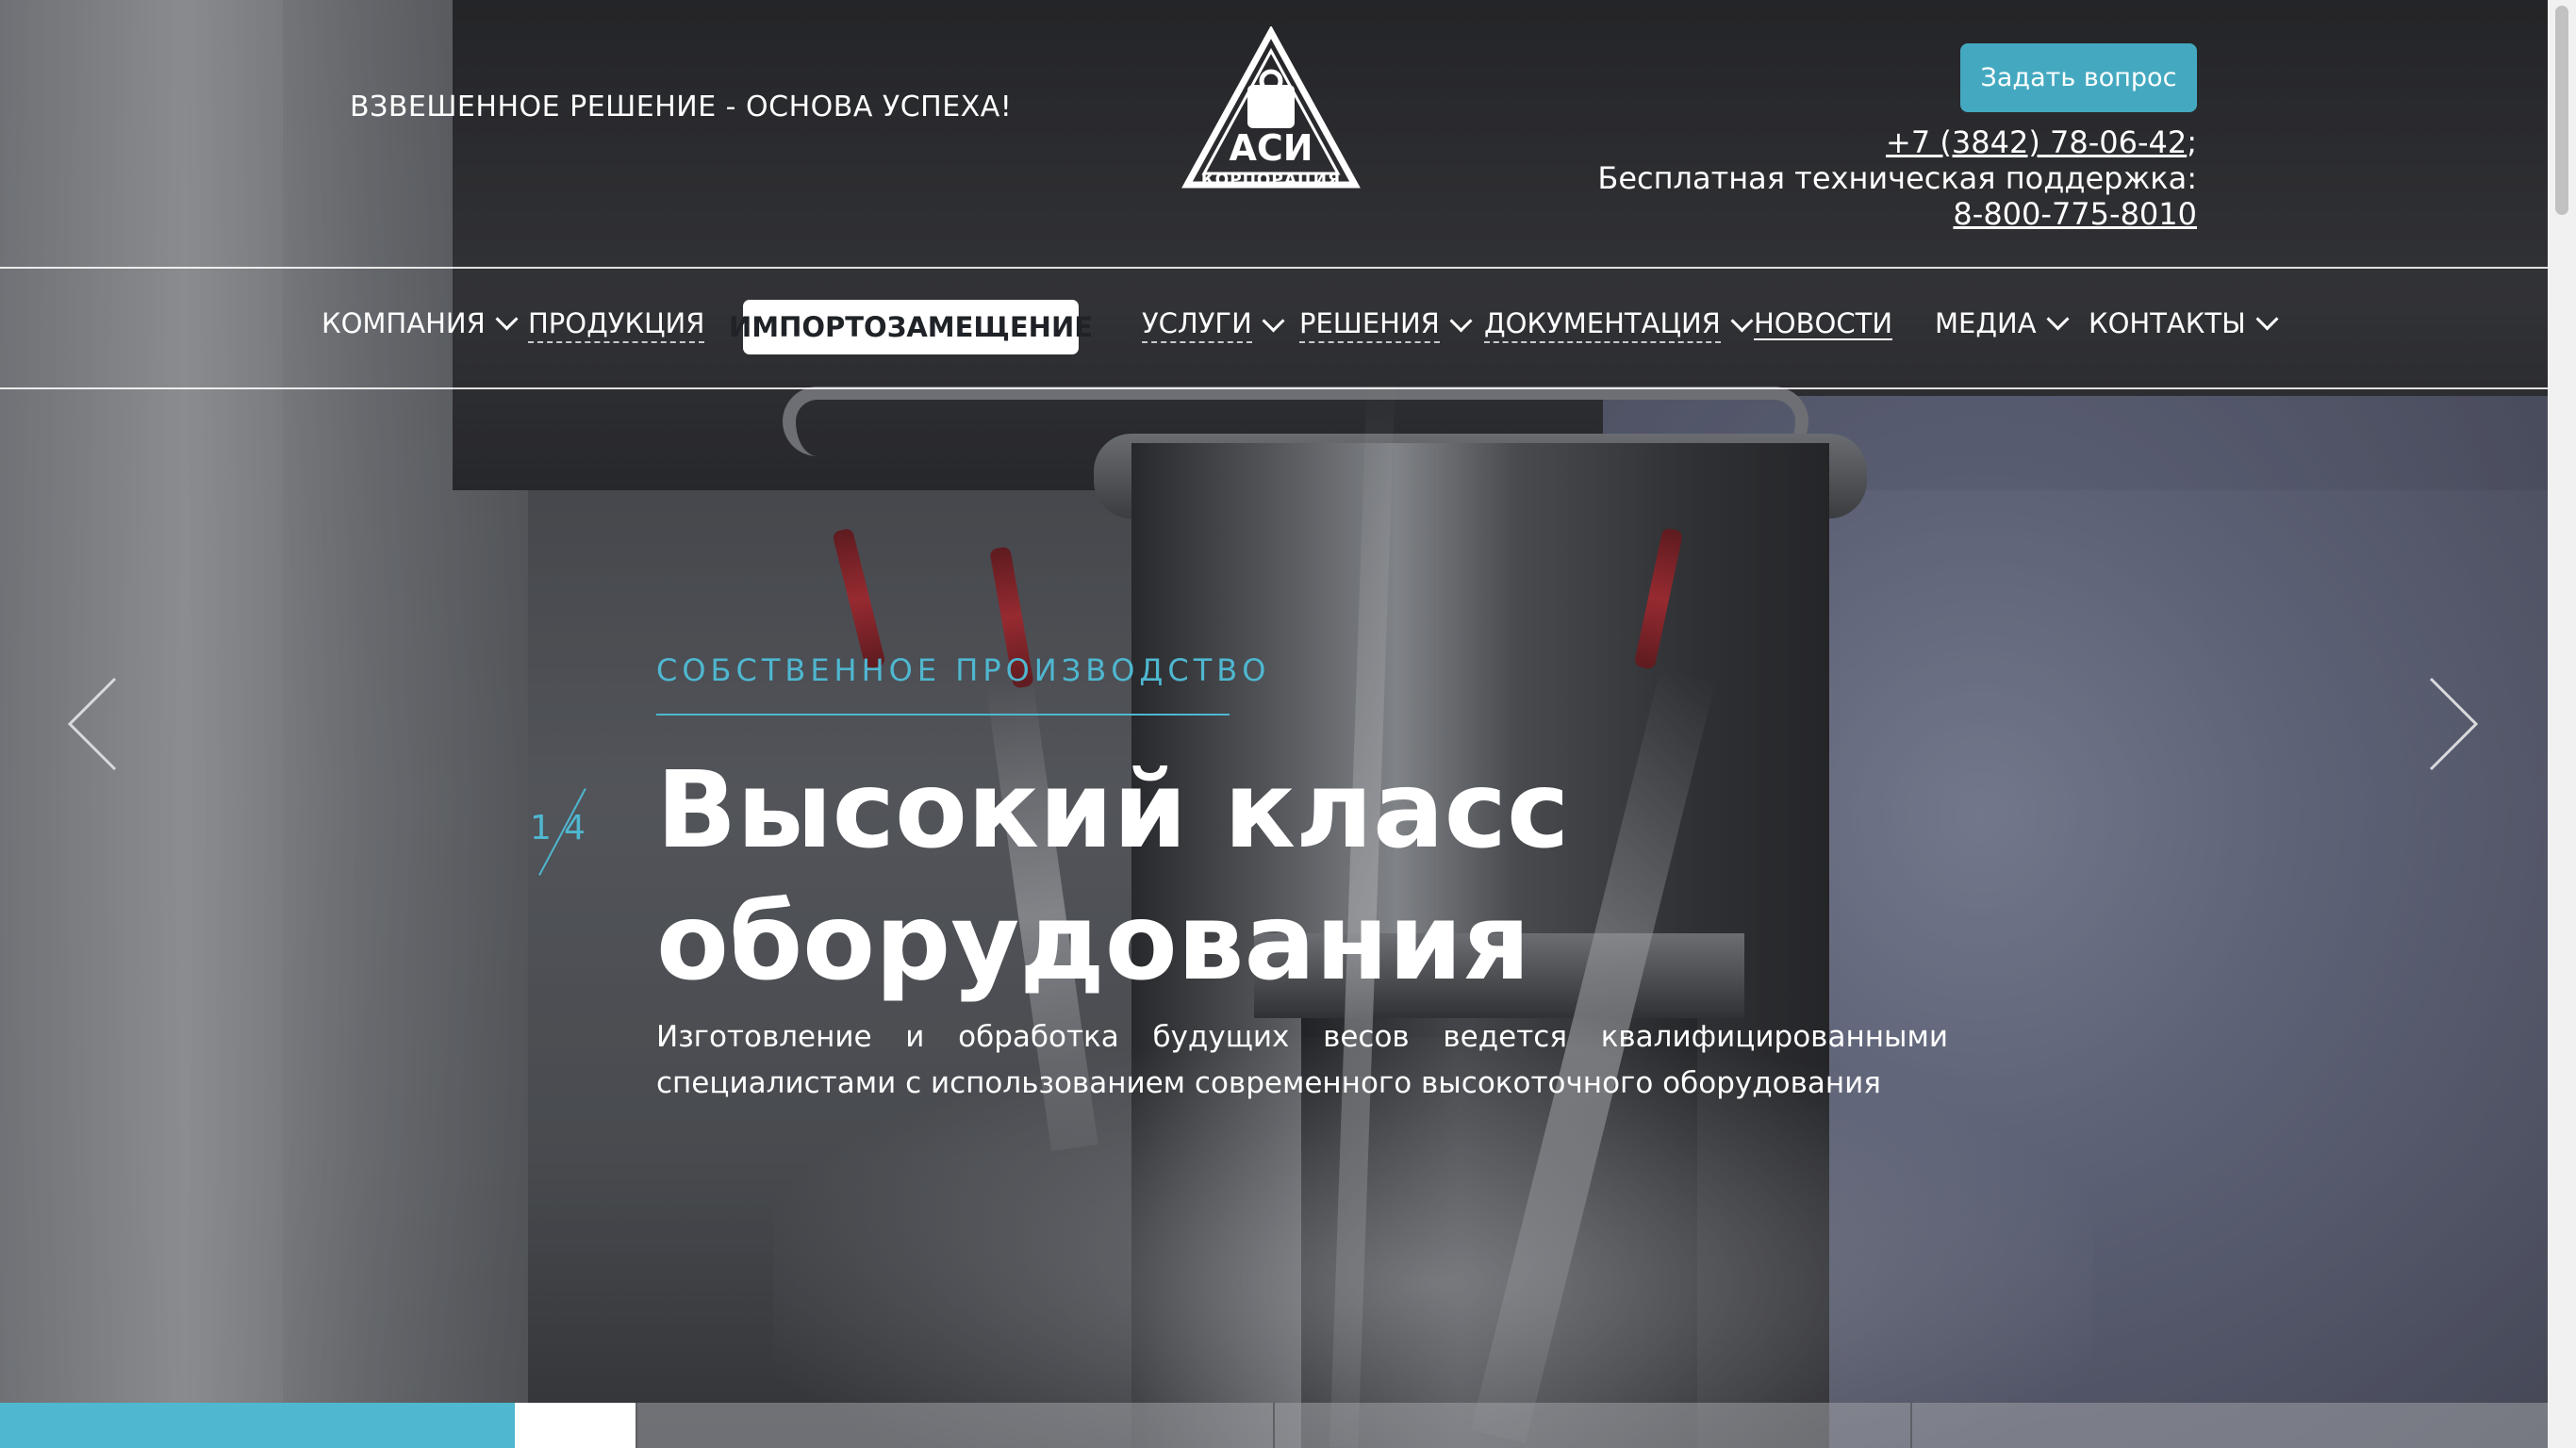 This screenshot has height=1448, width=2576. I want to click on nav-item-services: УСЛУГИ, so click(1213, 325).